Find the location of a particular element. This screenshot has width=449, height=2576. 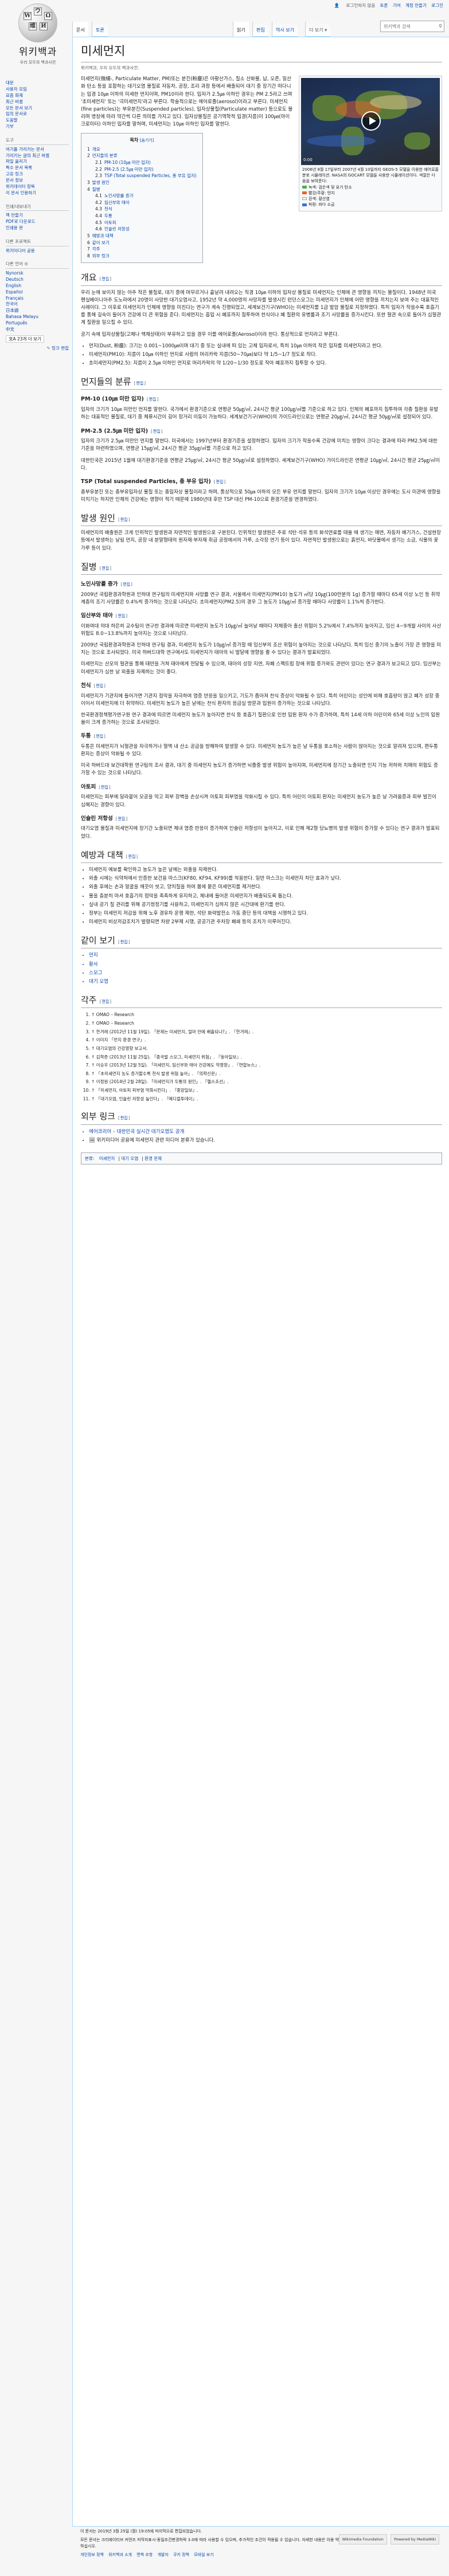

toc-item: 1 개요 is located at coordinates (142, 149).